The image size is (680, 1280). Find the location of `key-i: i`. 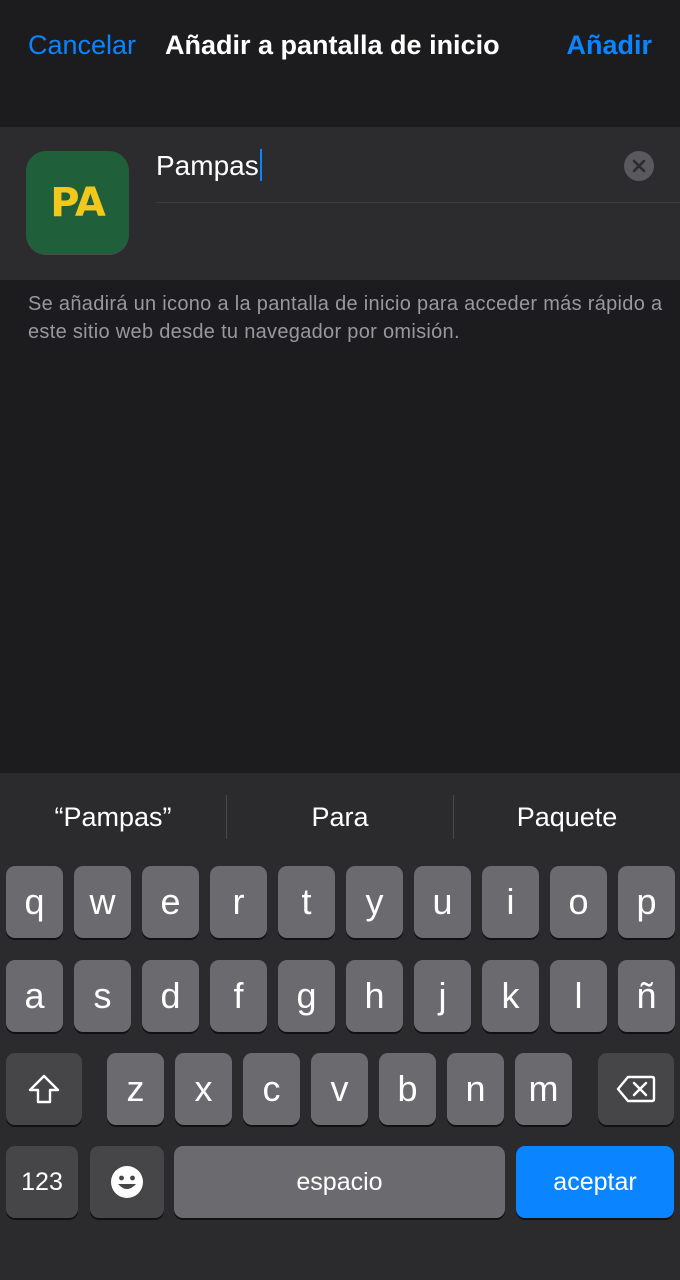

key-i: i is located at coordinates (510, 902).